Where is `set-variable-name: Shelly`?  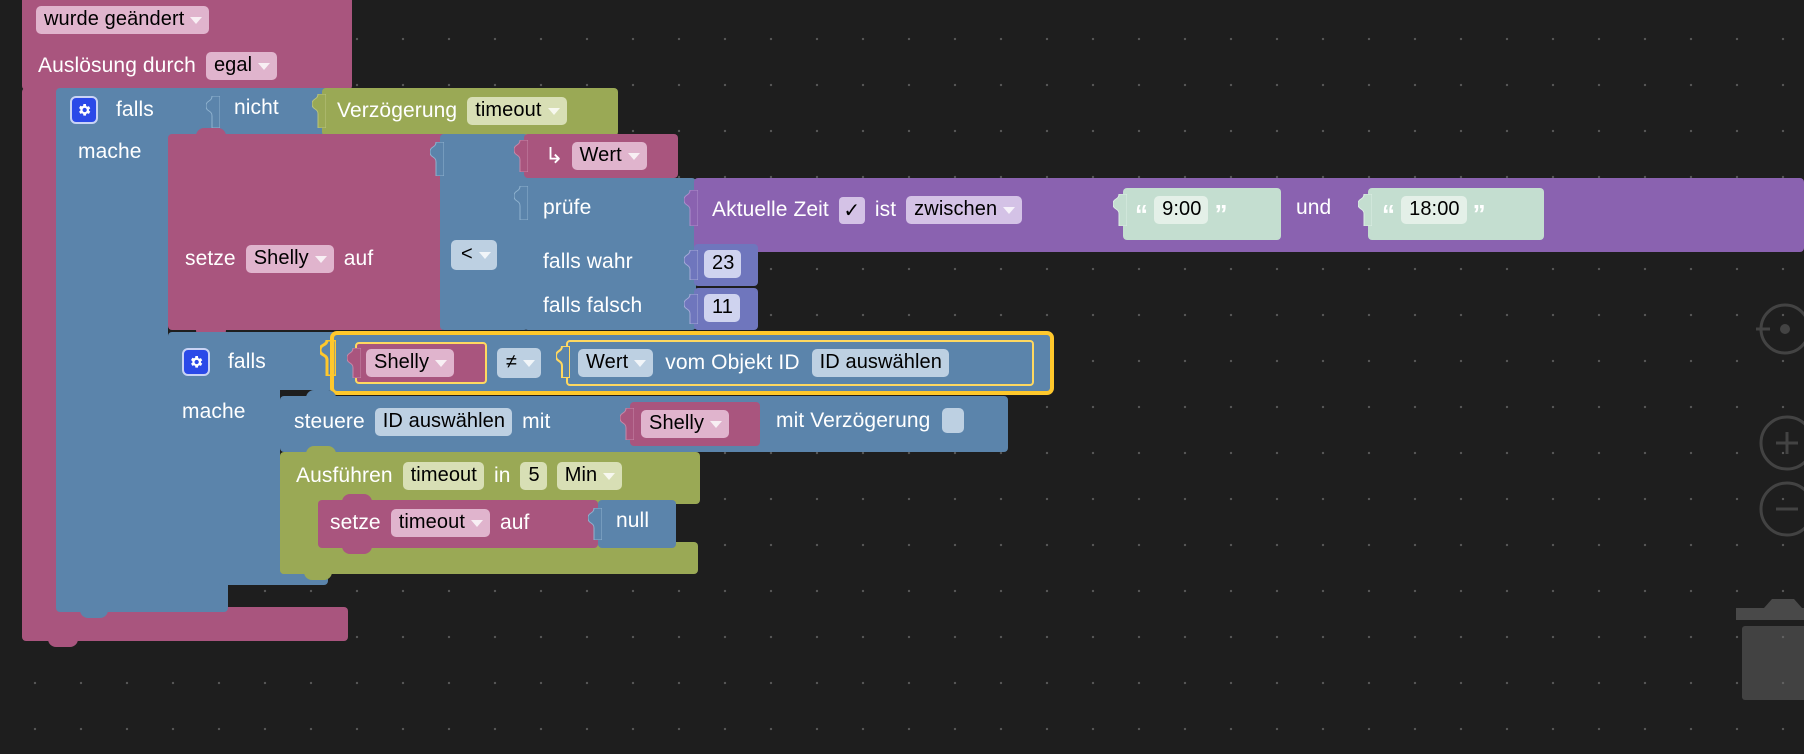
set-variable-name: Shelly is located at coordinates (281, 258).